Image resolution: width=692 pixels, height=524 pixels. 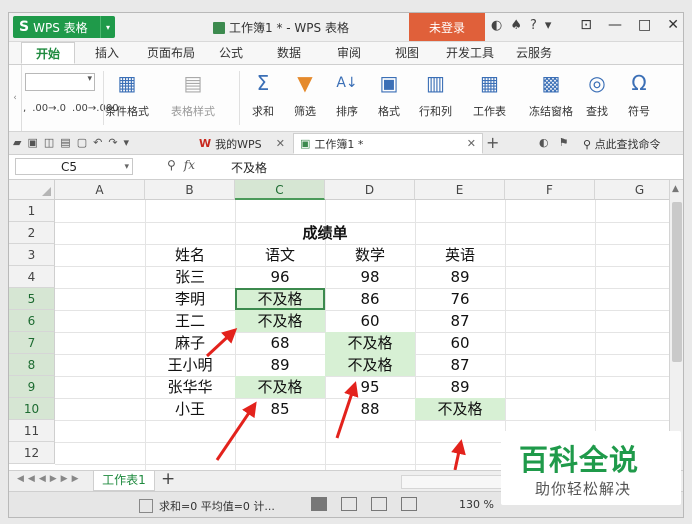 I want to click on tab-data: 数据, so click(x=289, y=53).